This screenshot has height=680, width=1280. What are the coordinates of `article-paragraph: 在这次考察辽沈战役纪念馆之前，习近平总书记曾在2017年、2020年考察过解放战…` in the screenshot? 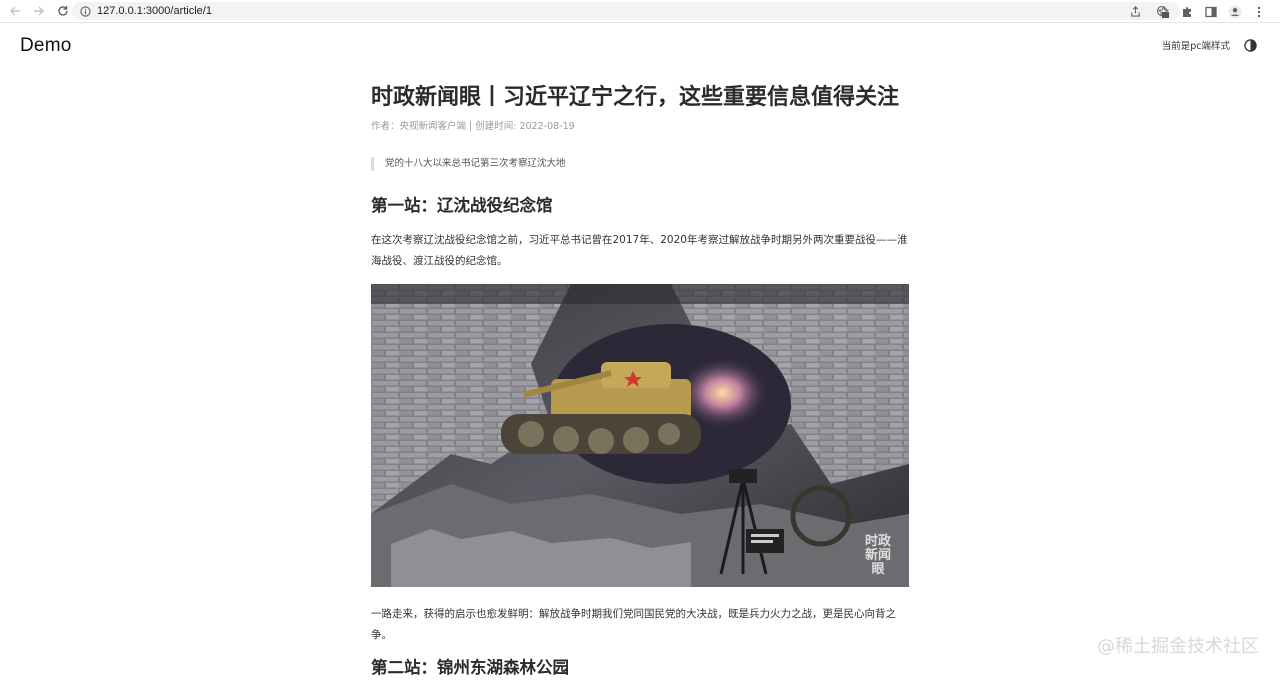 It's located at (639, 250).